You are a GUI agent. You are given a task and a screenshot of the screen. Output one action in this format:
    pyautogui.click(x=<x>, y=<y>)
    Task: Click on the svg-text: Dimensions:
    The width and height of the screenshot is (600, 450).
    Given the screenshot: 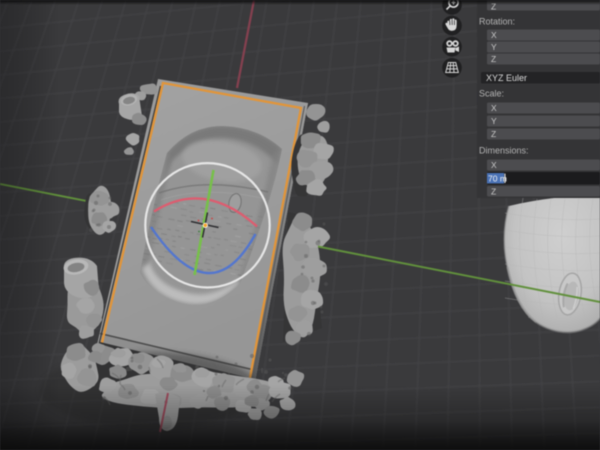 What is the action you would take?
    pyautogui.click(x=504, y=151)
    